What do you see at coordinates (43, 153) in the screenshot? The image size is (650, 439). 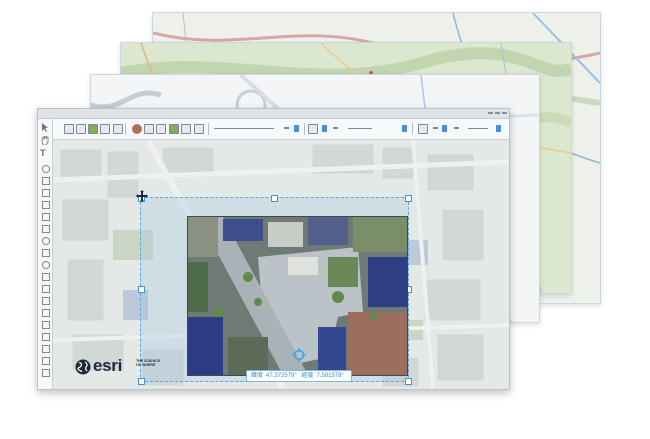 I see `text-icon: T` at bounding box center [43, 153].